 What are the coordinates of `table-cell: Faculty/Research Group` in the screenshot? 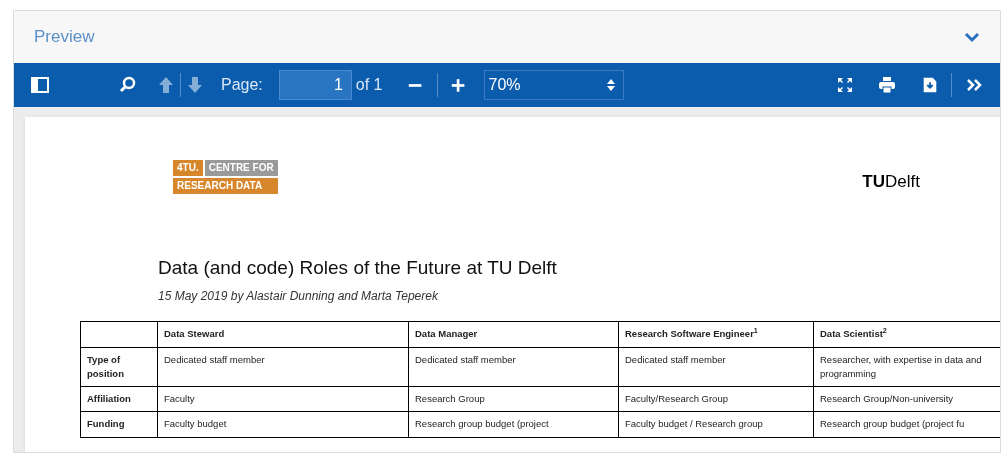 It's located at (676, 398).